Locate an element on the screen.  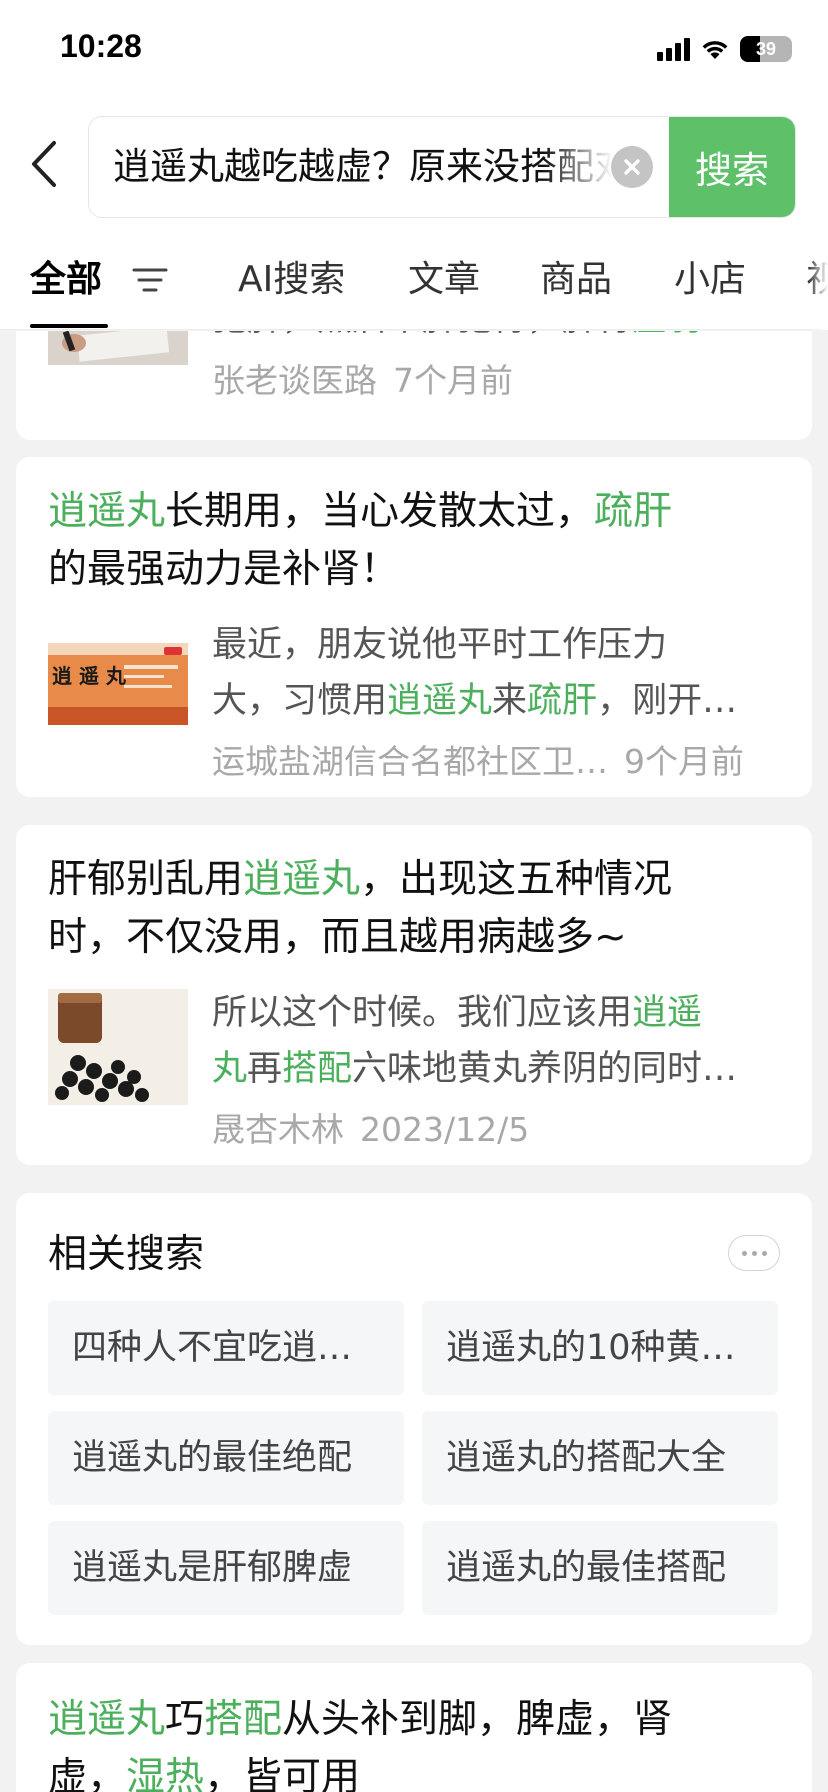
svg-text: 逍 遥 丸 is located at coordinates (89, 676).